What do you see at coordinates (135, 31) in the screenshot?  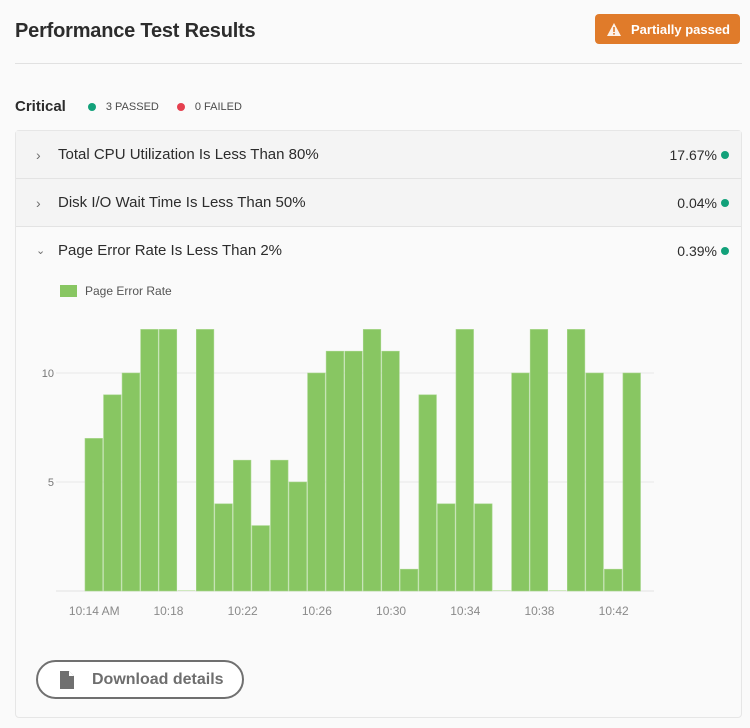 I see `page-title: Performance Test Results` at bounding box center [135, 31].